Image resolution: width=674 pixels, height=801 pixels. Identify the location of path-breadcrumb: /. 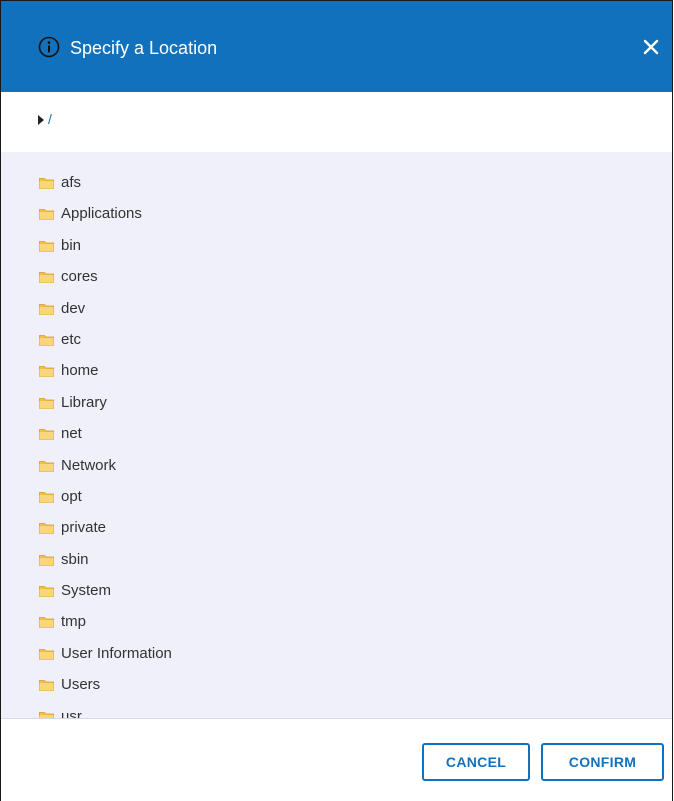
(336, 122).